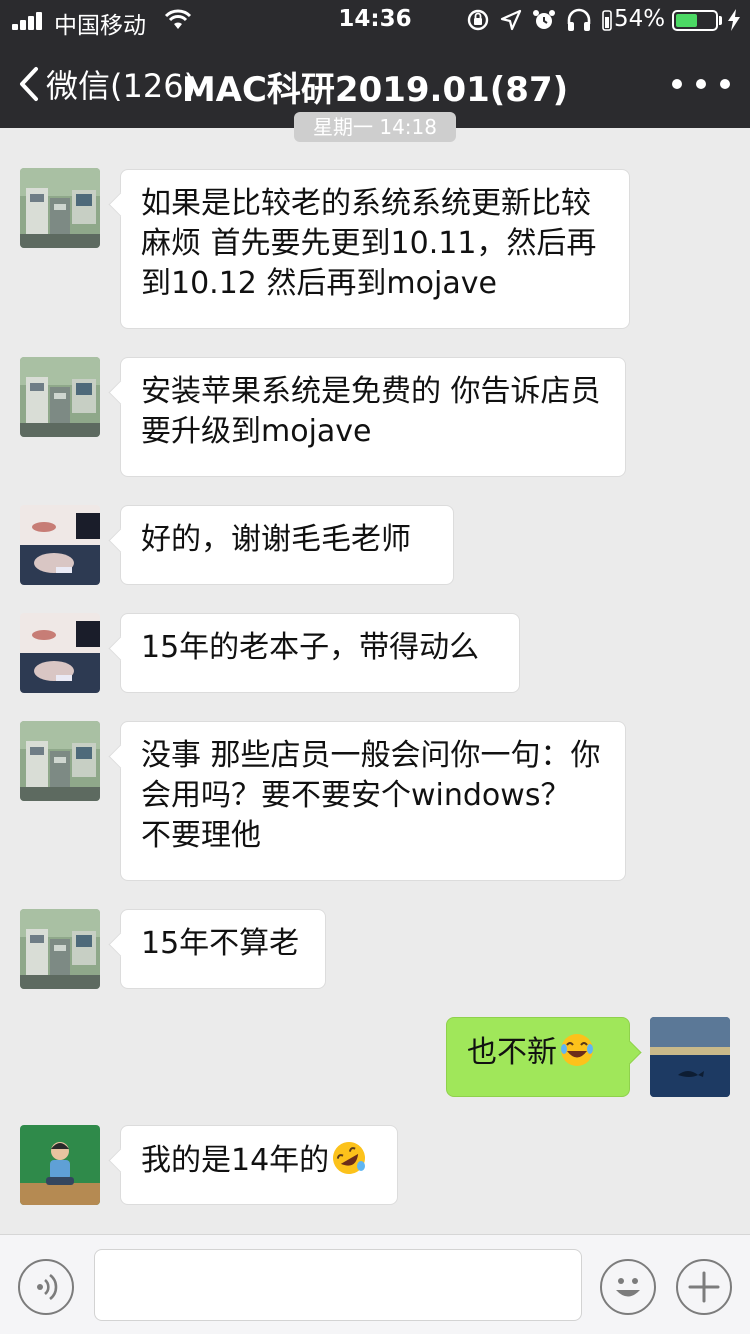 The height and width of the screenshot is (1334, 750). I want to click on message-bubble: 15年的老本子，带得动么, so click(320, 653).